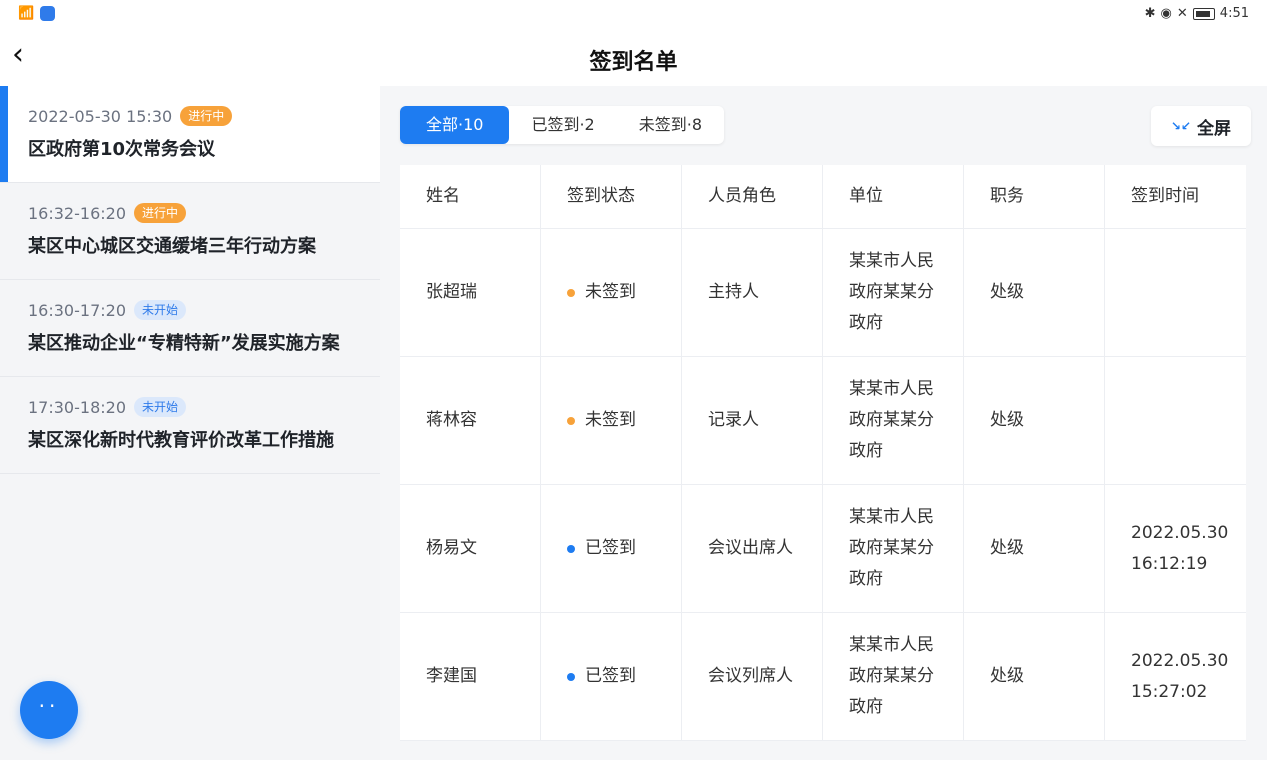 The height and width of the screenshot is (760, 1267). Describe the element at coordinates (77, 310) in the screenshot. I see `meeting-time: 16:30-17:20` at that location.